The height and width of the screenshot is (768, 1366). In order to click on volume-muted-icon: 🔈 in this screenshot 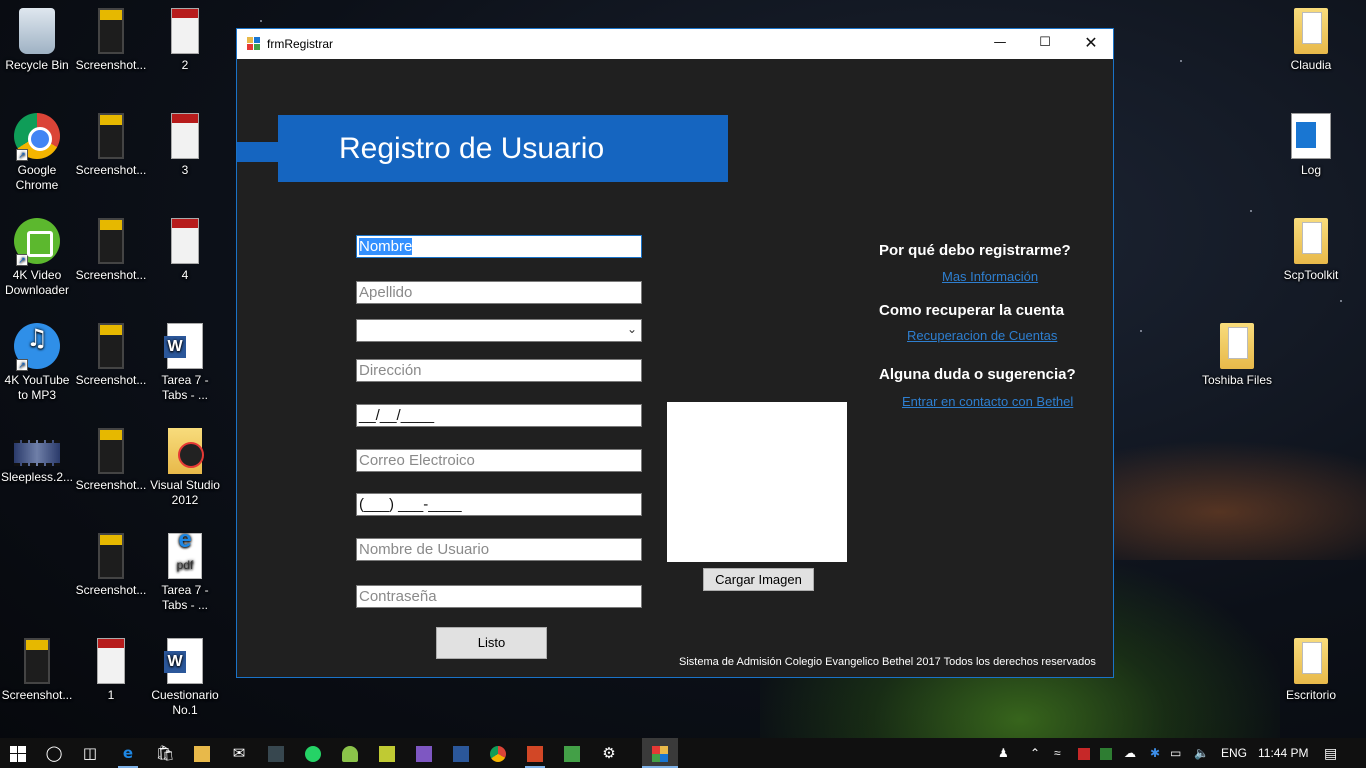, I will do `click(1201, 753)`.